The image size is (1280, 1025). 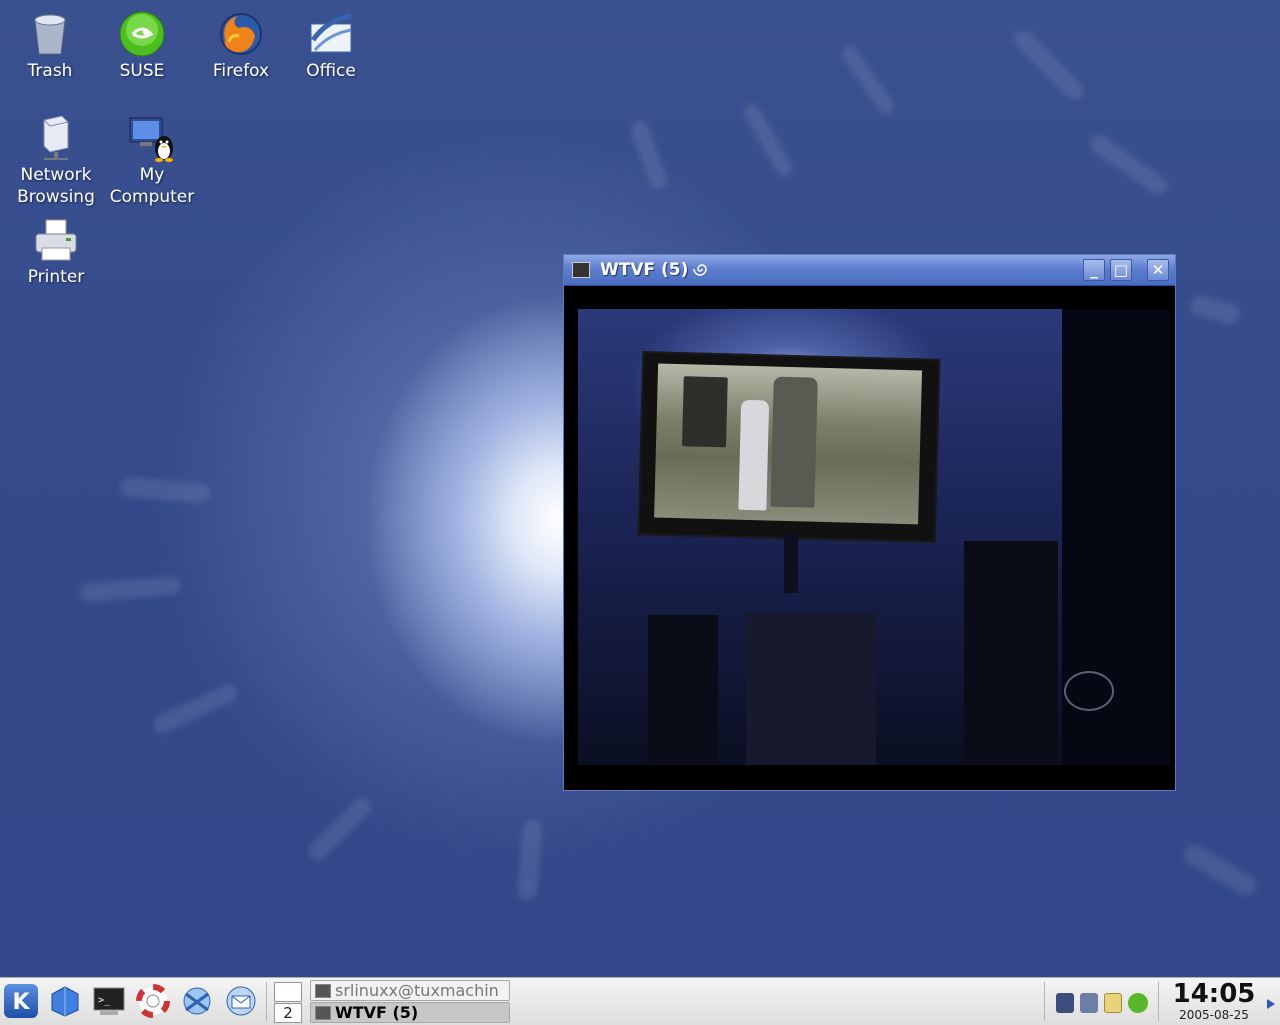 I want to click on video-tv-frame, so click(x=789, y=447).